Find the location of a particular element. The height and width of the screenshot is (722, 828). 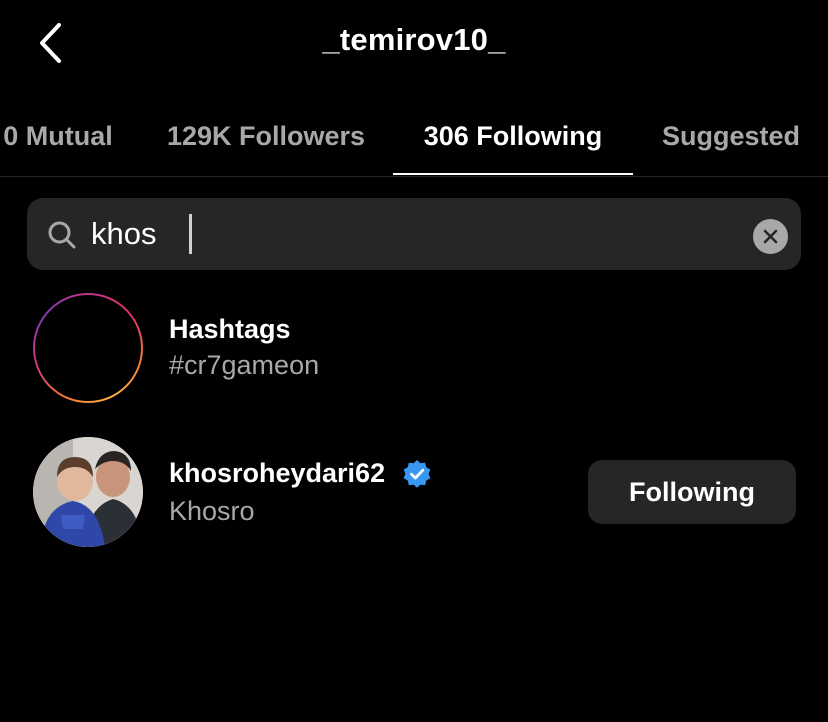

clear-search-button is located at coordinates (770, 236).